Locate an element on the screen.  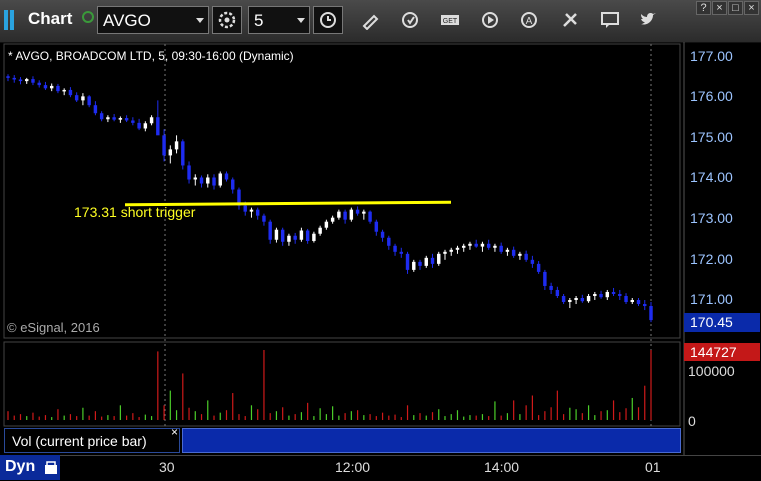
volume-legend-label: Vol (current price bar) is located at coordinates (79, 441).